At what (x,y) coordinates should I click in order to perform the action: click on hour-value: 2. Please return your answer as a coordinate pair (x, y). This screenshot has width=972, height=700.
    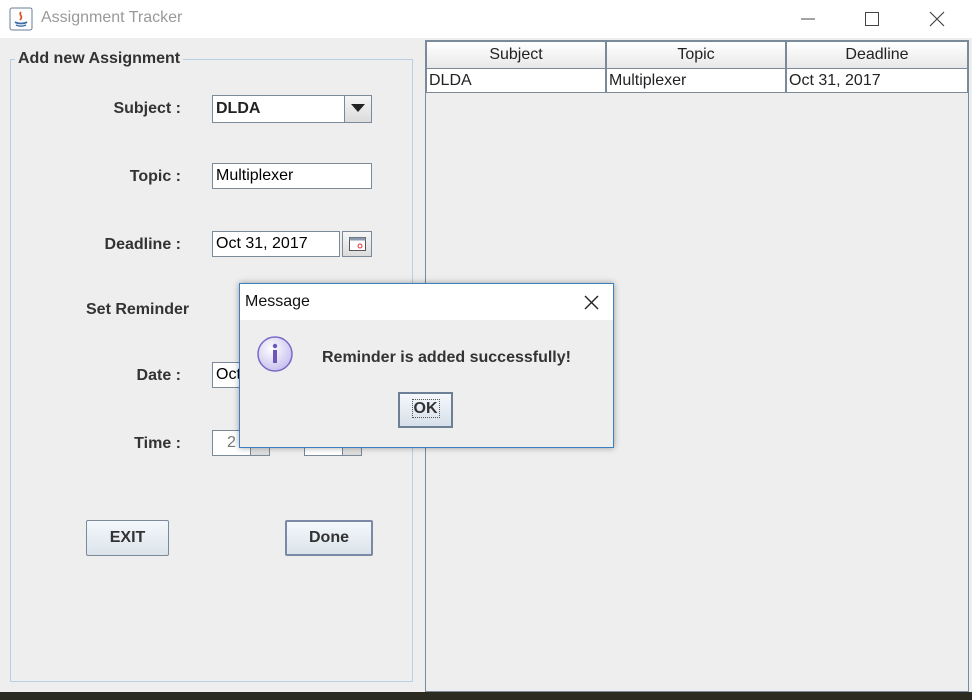
    Looking at the image, I should click on (231, 442).